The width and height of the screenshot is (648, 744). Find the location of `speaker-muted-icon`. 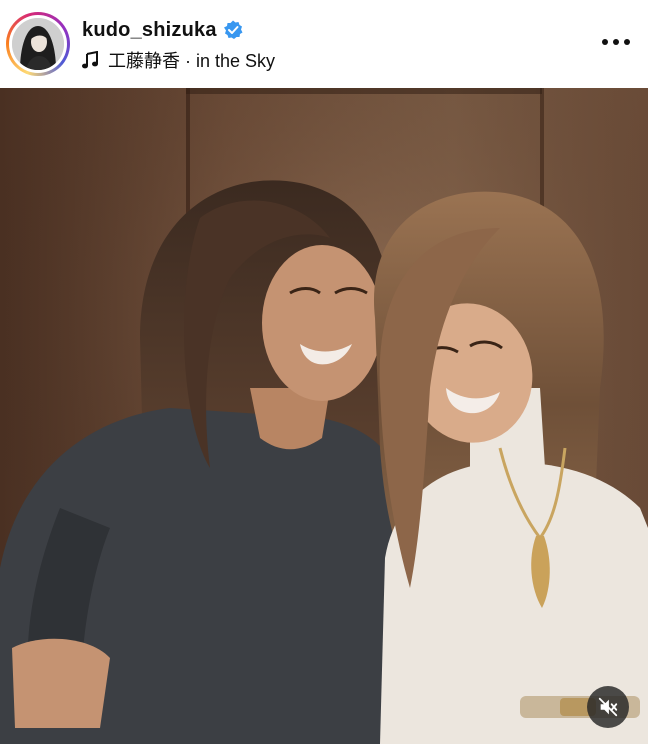

speaker-muted-icon is located at coordinates (608, 707).